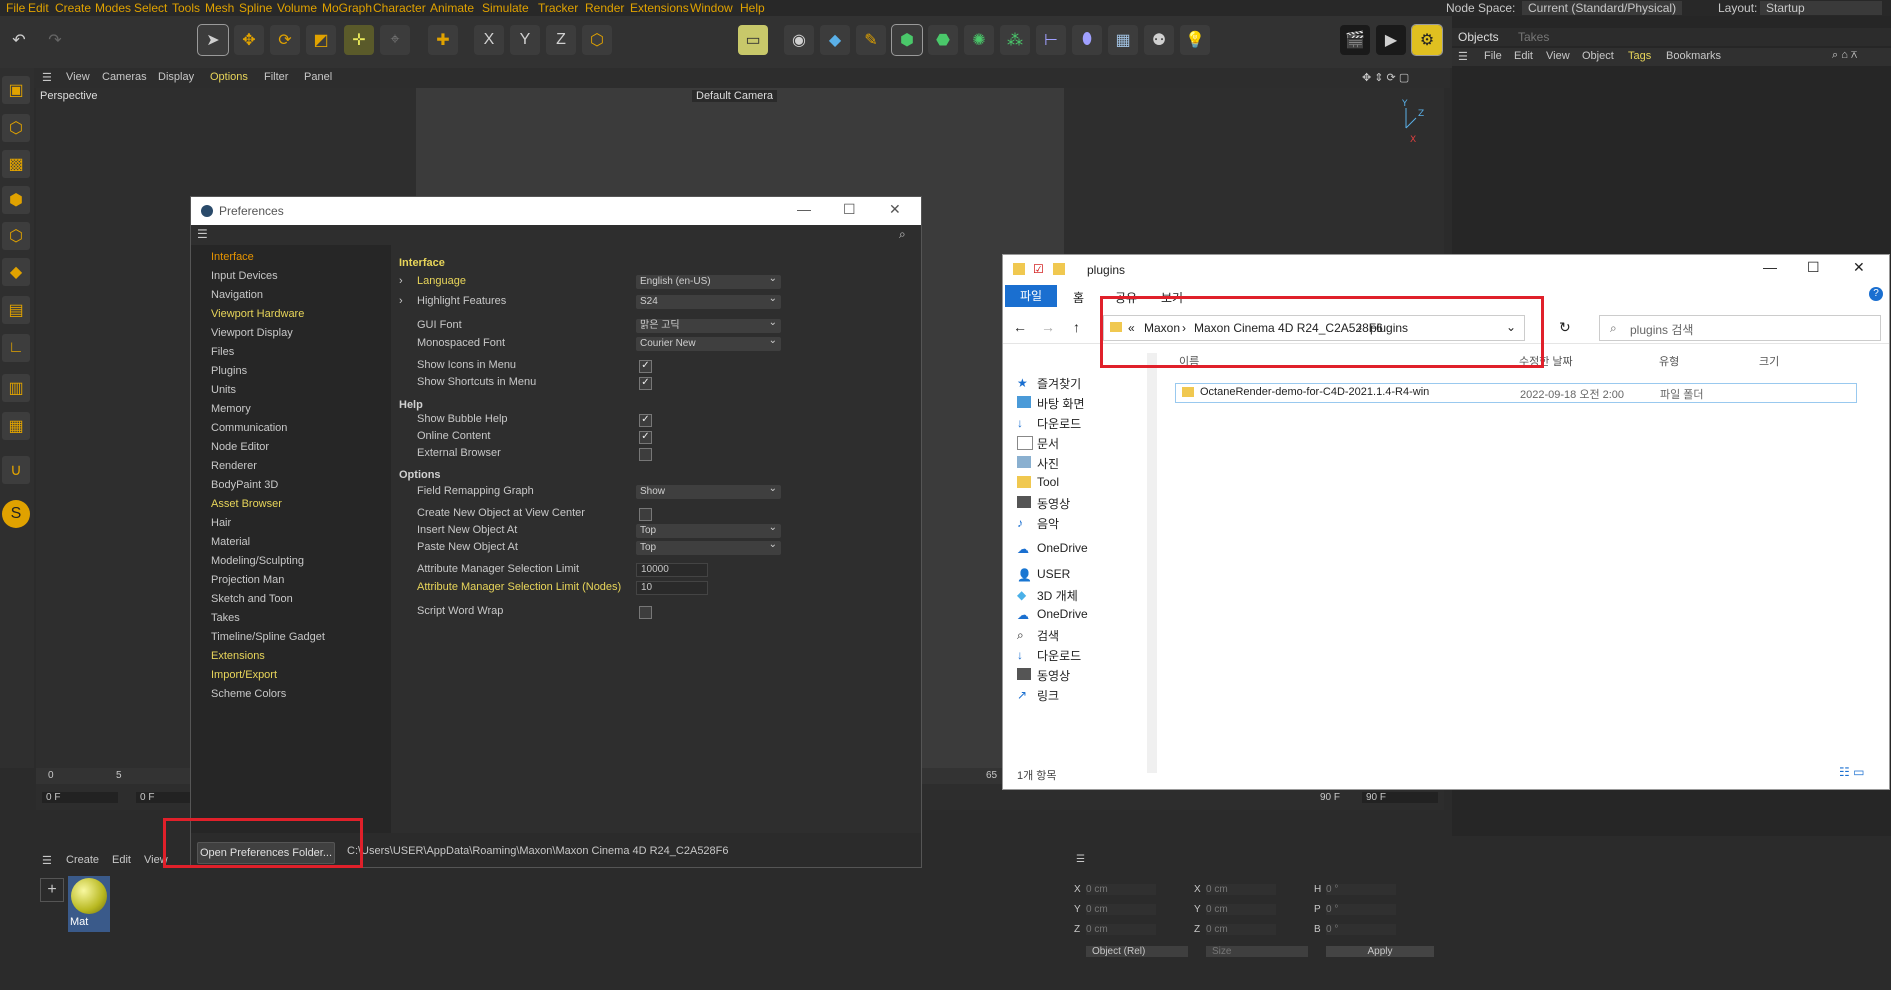 The image size is (1891, 990). I want to click on mat-menu-edit: Edit, so click(121, 860).